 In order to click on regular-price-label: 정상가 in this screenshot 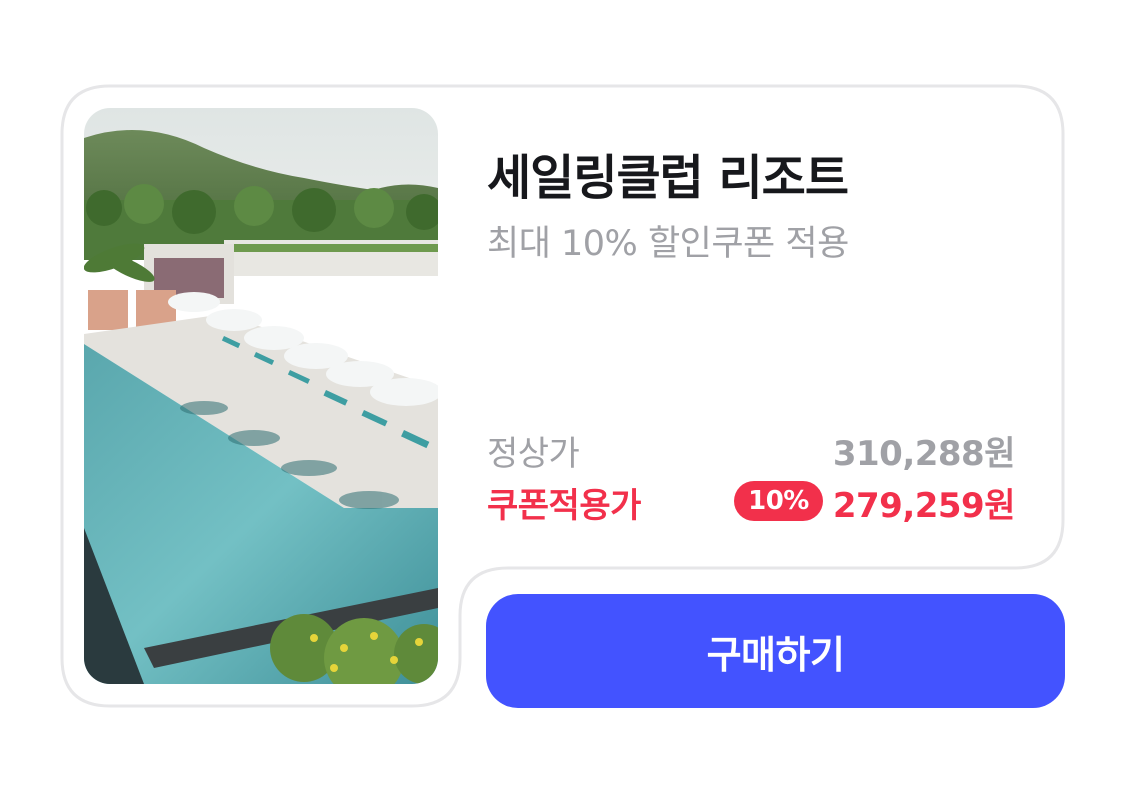, I will do `click(533, 454)`.